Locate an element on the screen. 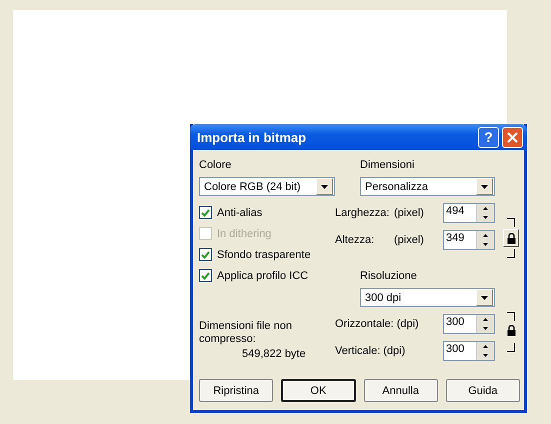 The width and height of the screenshot is (551, 424). checkbox-label: Applica profilo ICC is located at coordinates (262, 276).